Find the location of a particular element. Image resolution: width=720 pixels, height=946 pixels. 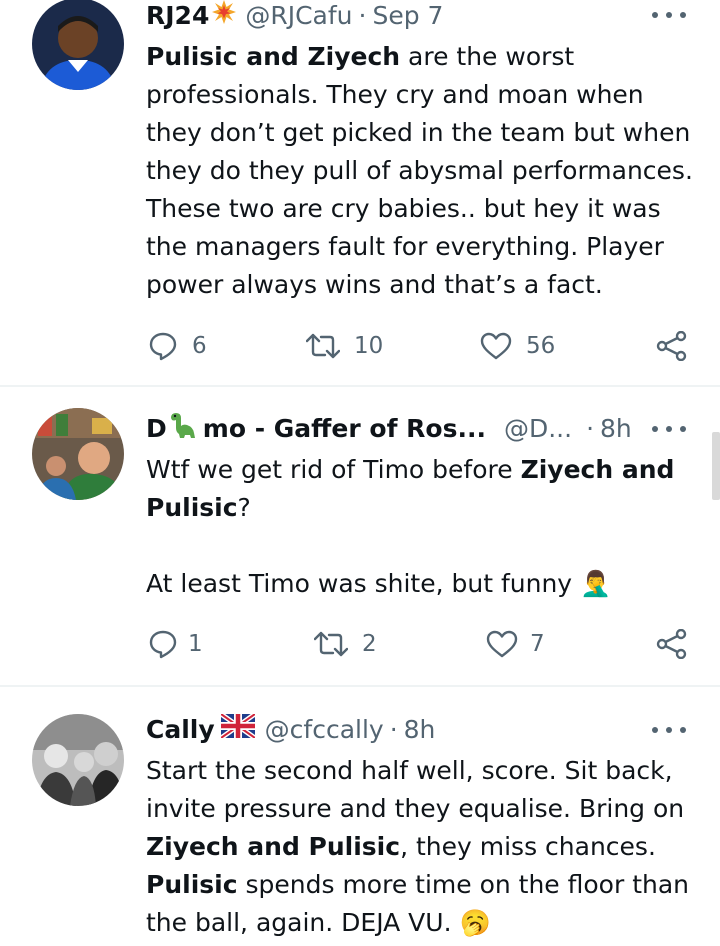

user-handle: @RJCafu is located at coordinates (298, 15).